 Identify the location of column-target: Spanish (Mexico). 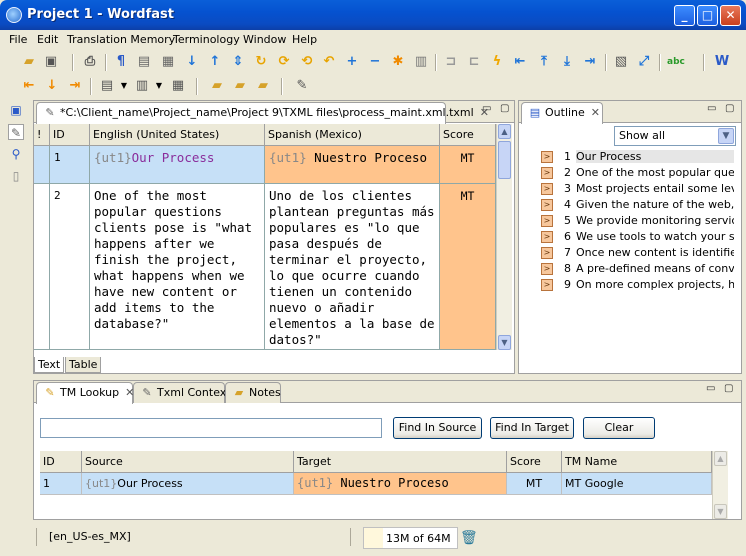
(352, 135).